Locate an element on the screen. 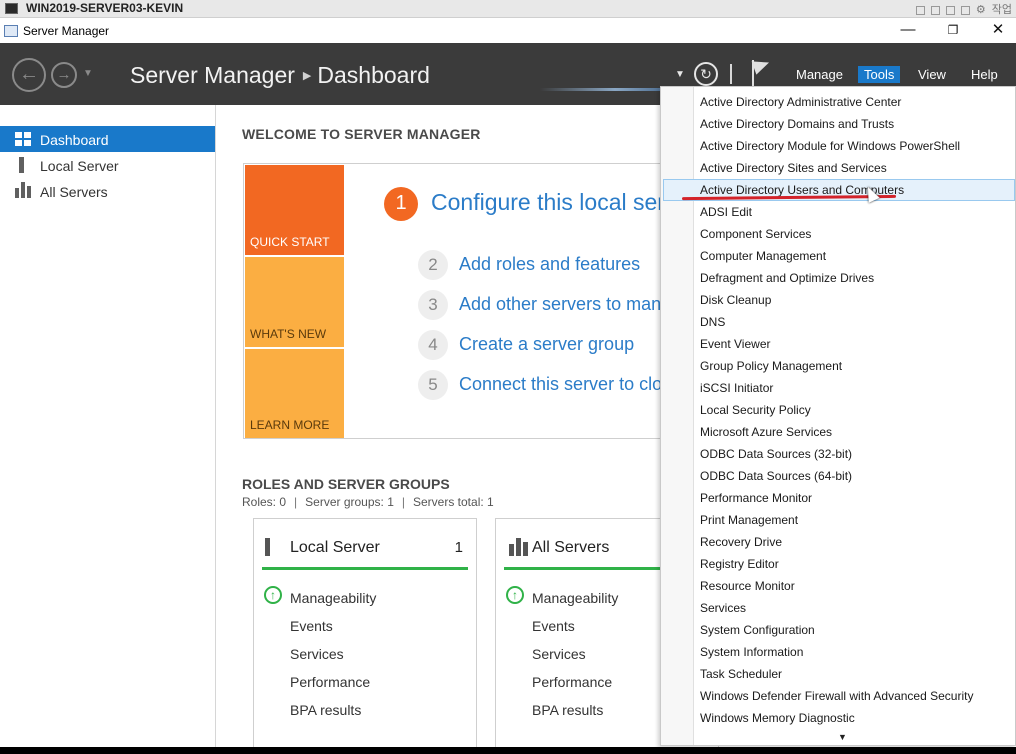  tools-menu-item: Component Services is located at coordinates (839, 234).